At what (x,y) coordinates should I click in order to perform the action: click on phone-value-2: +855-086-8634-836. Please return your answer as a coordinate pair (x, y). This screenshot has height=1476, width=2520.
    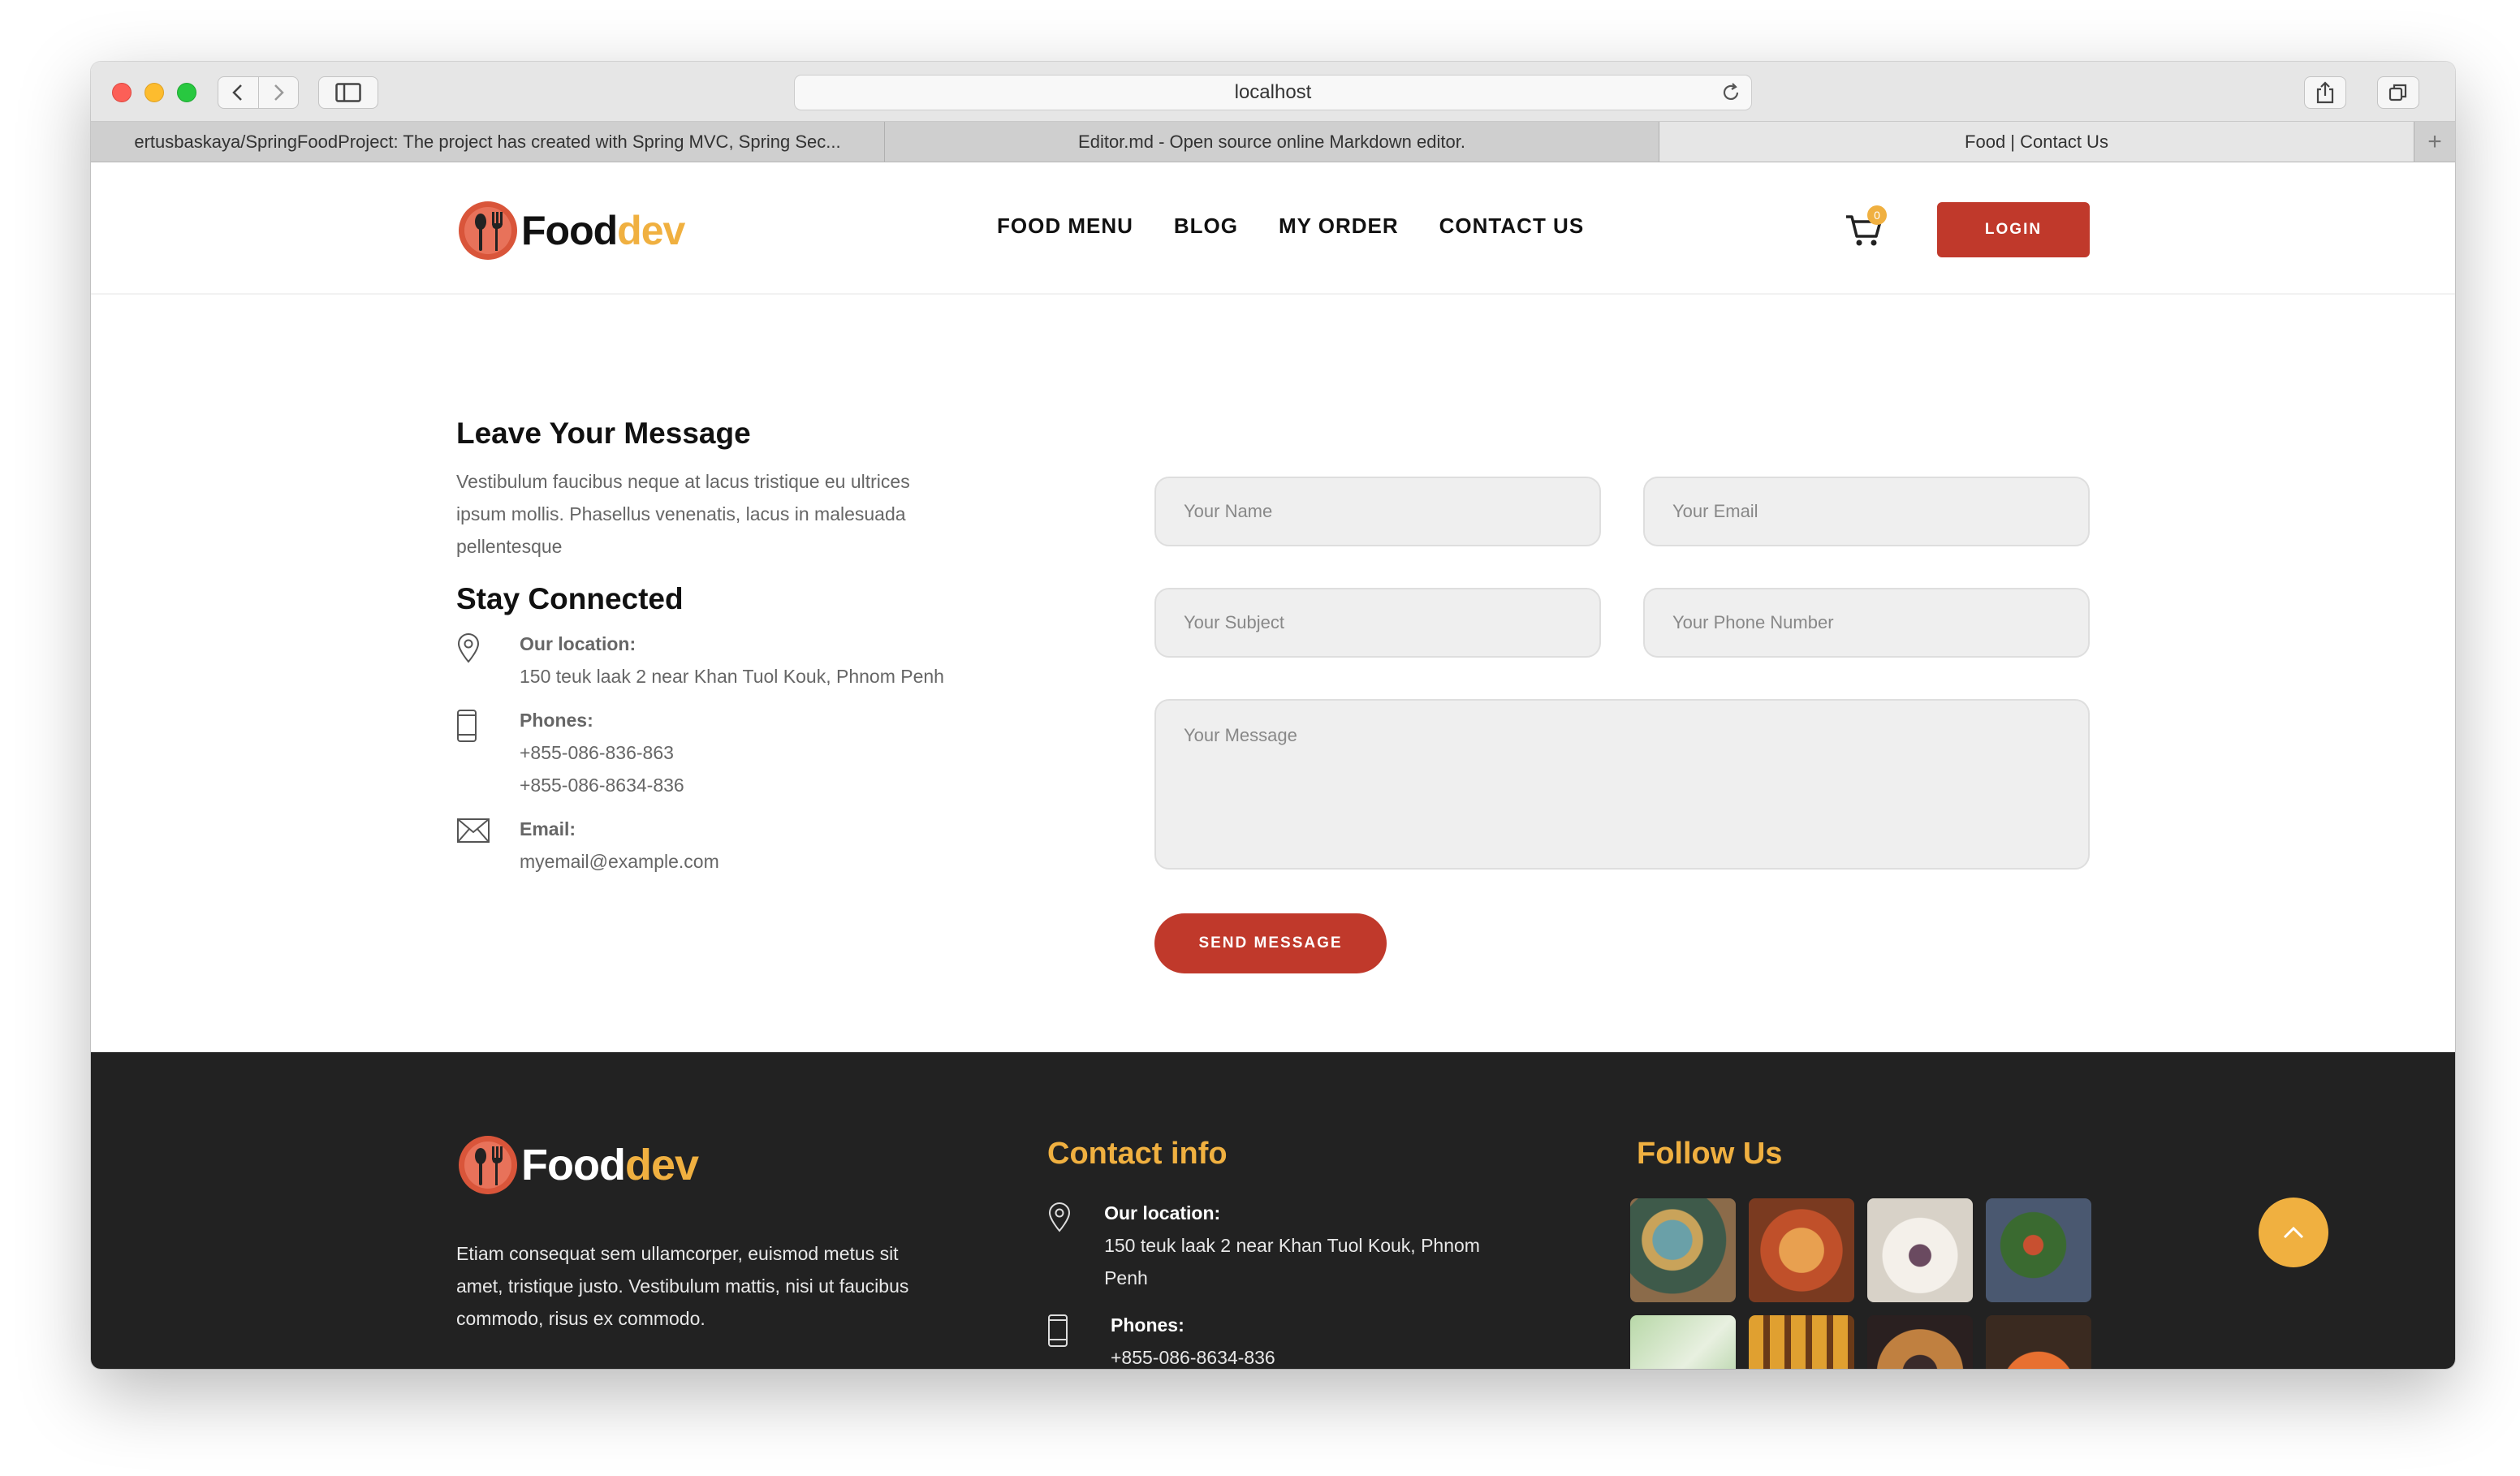
    Looking at the image, I should click on (602, 785).